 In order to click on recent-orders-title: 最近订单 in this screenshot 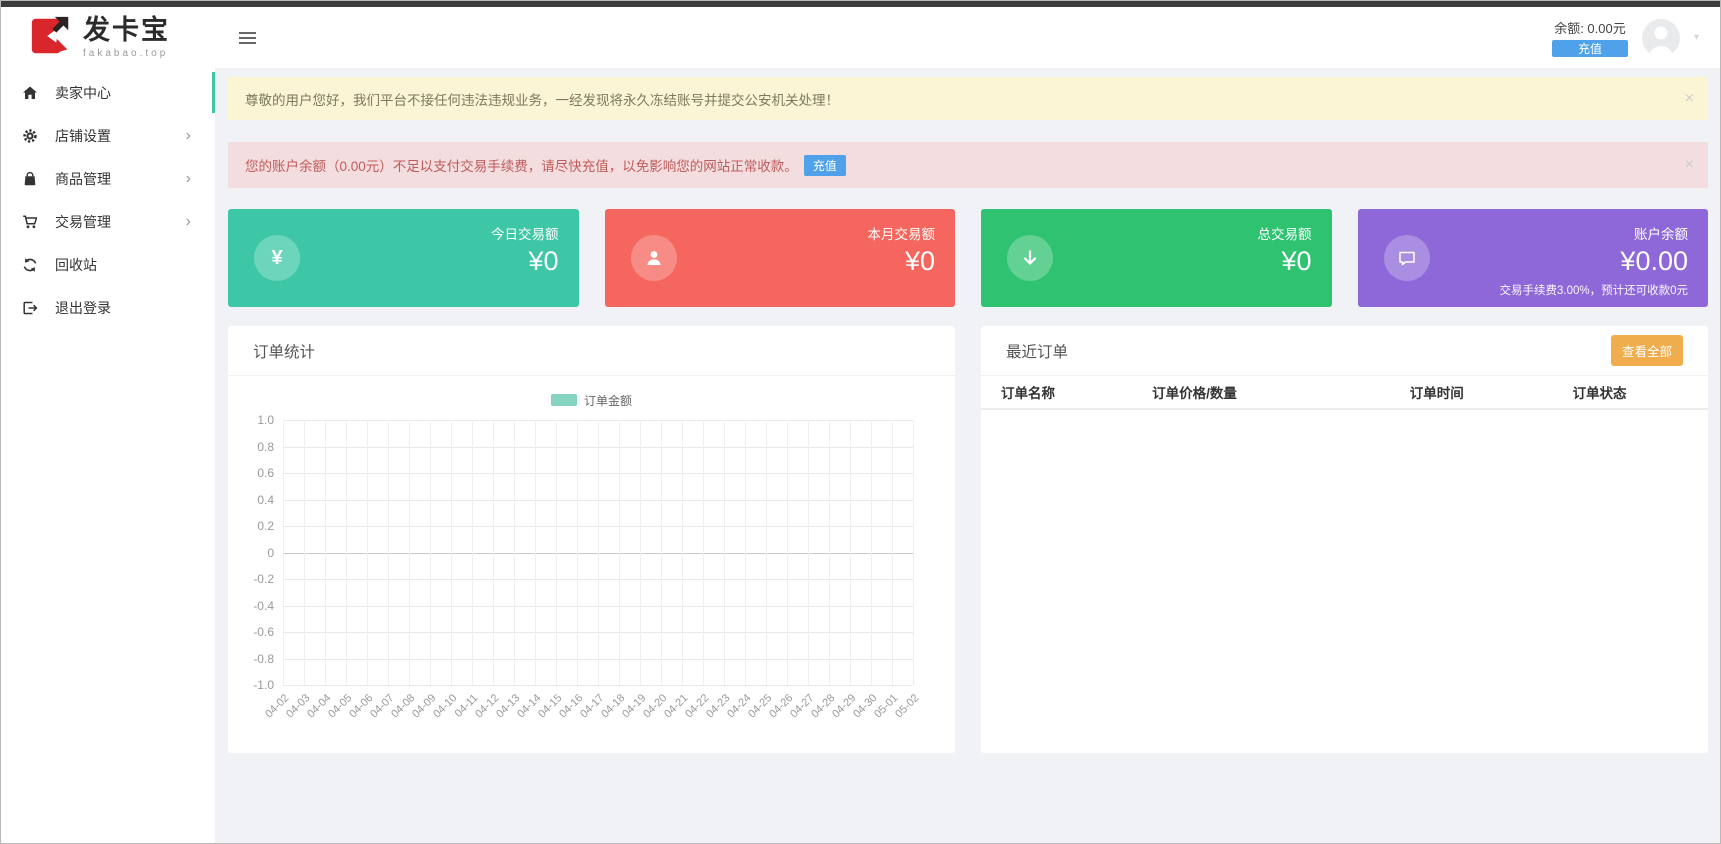, I will do `click(1037, 352)`.